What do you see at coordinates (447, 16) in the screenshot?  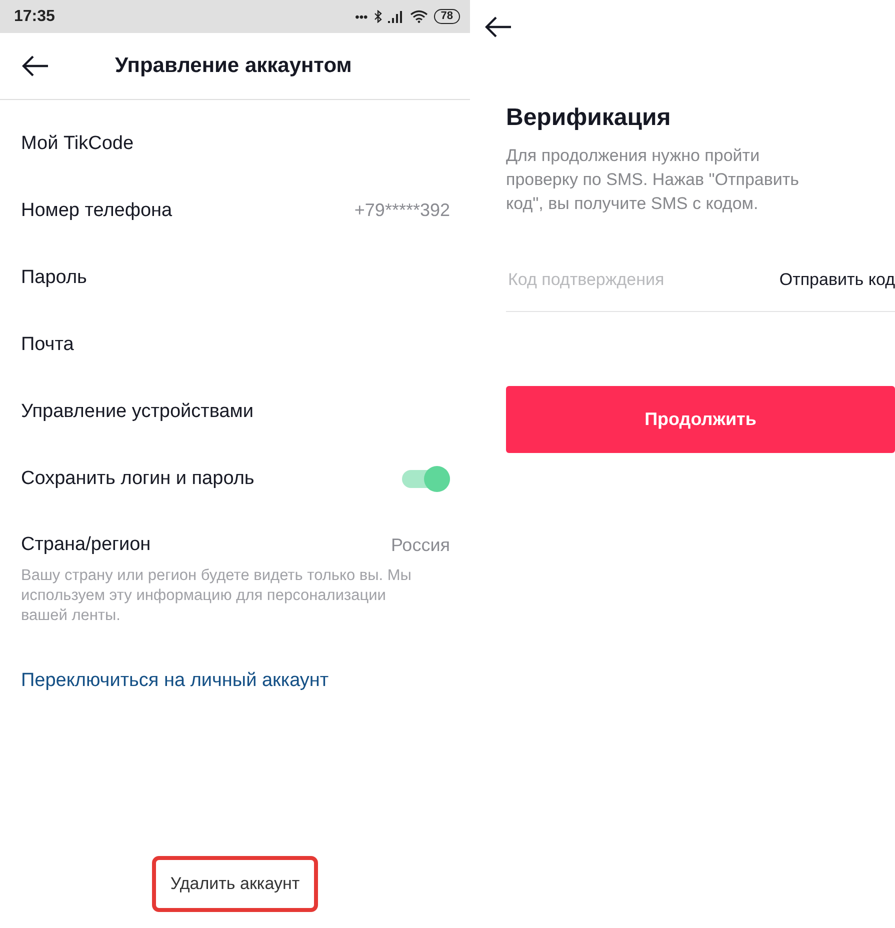 I see `battery-indicator: 78` at bounding box center [447, 16].